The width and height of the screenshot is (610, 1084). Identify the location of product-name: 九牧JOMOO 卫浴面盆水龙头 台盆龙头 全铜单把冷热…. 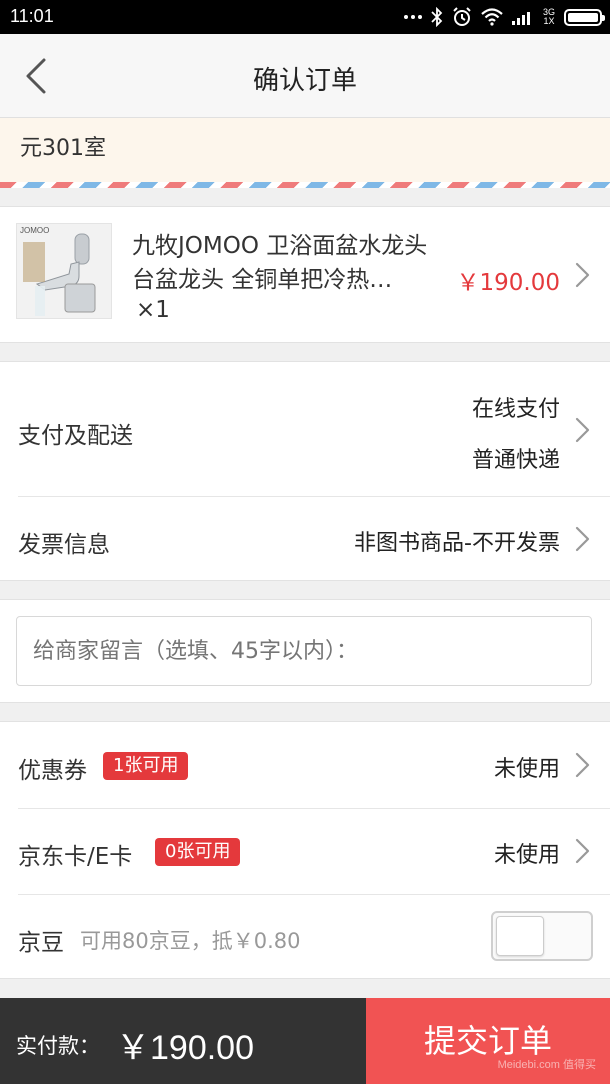
(292, 263).